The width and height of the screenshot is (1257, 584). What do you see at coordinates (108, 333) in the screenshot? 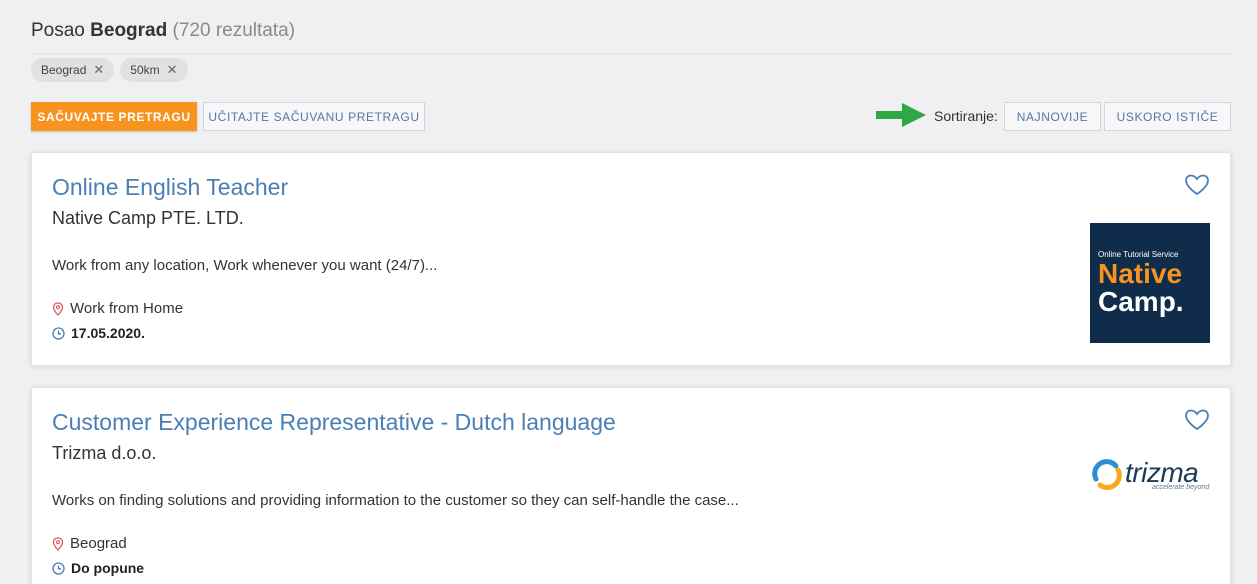
I see `date-text: 17.05.2020.` at bounding box center [108, 333].